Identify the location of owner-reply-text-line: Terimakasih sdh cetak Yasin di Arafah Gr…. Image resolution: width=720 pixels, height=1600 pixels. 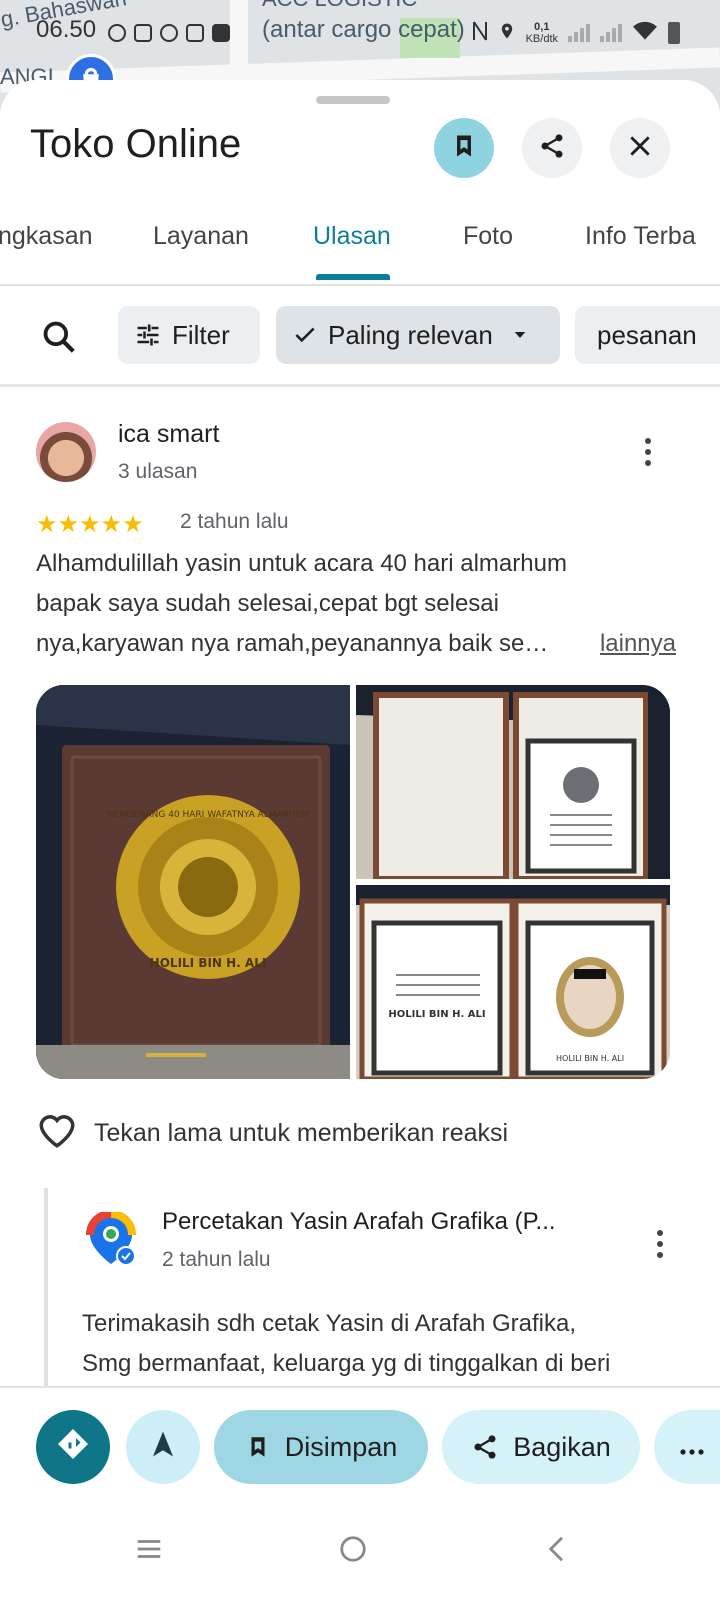
(329, 1323).